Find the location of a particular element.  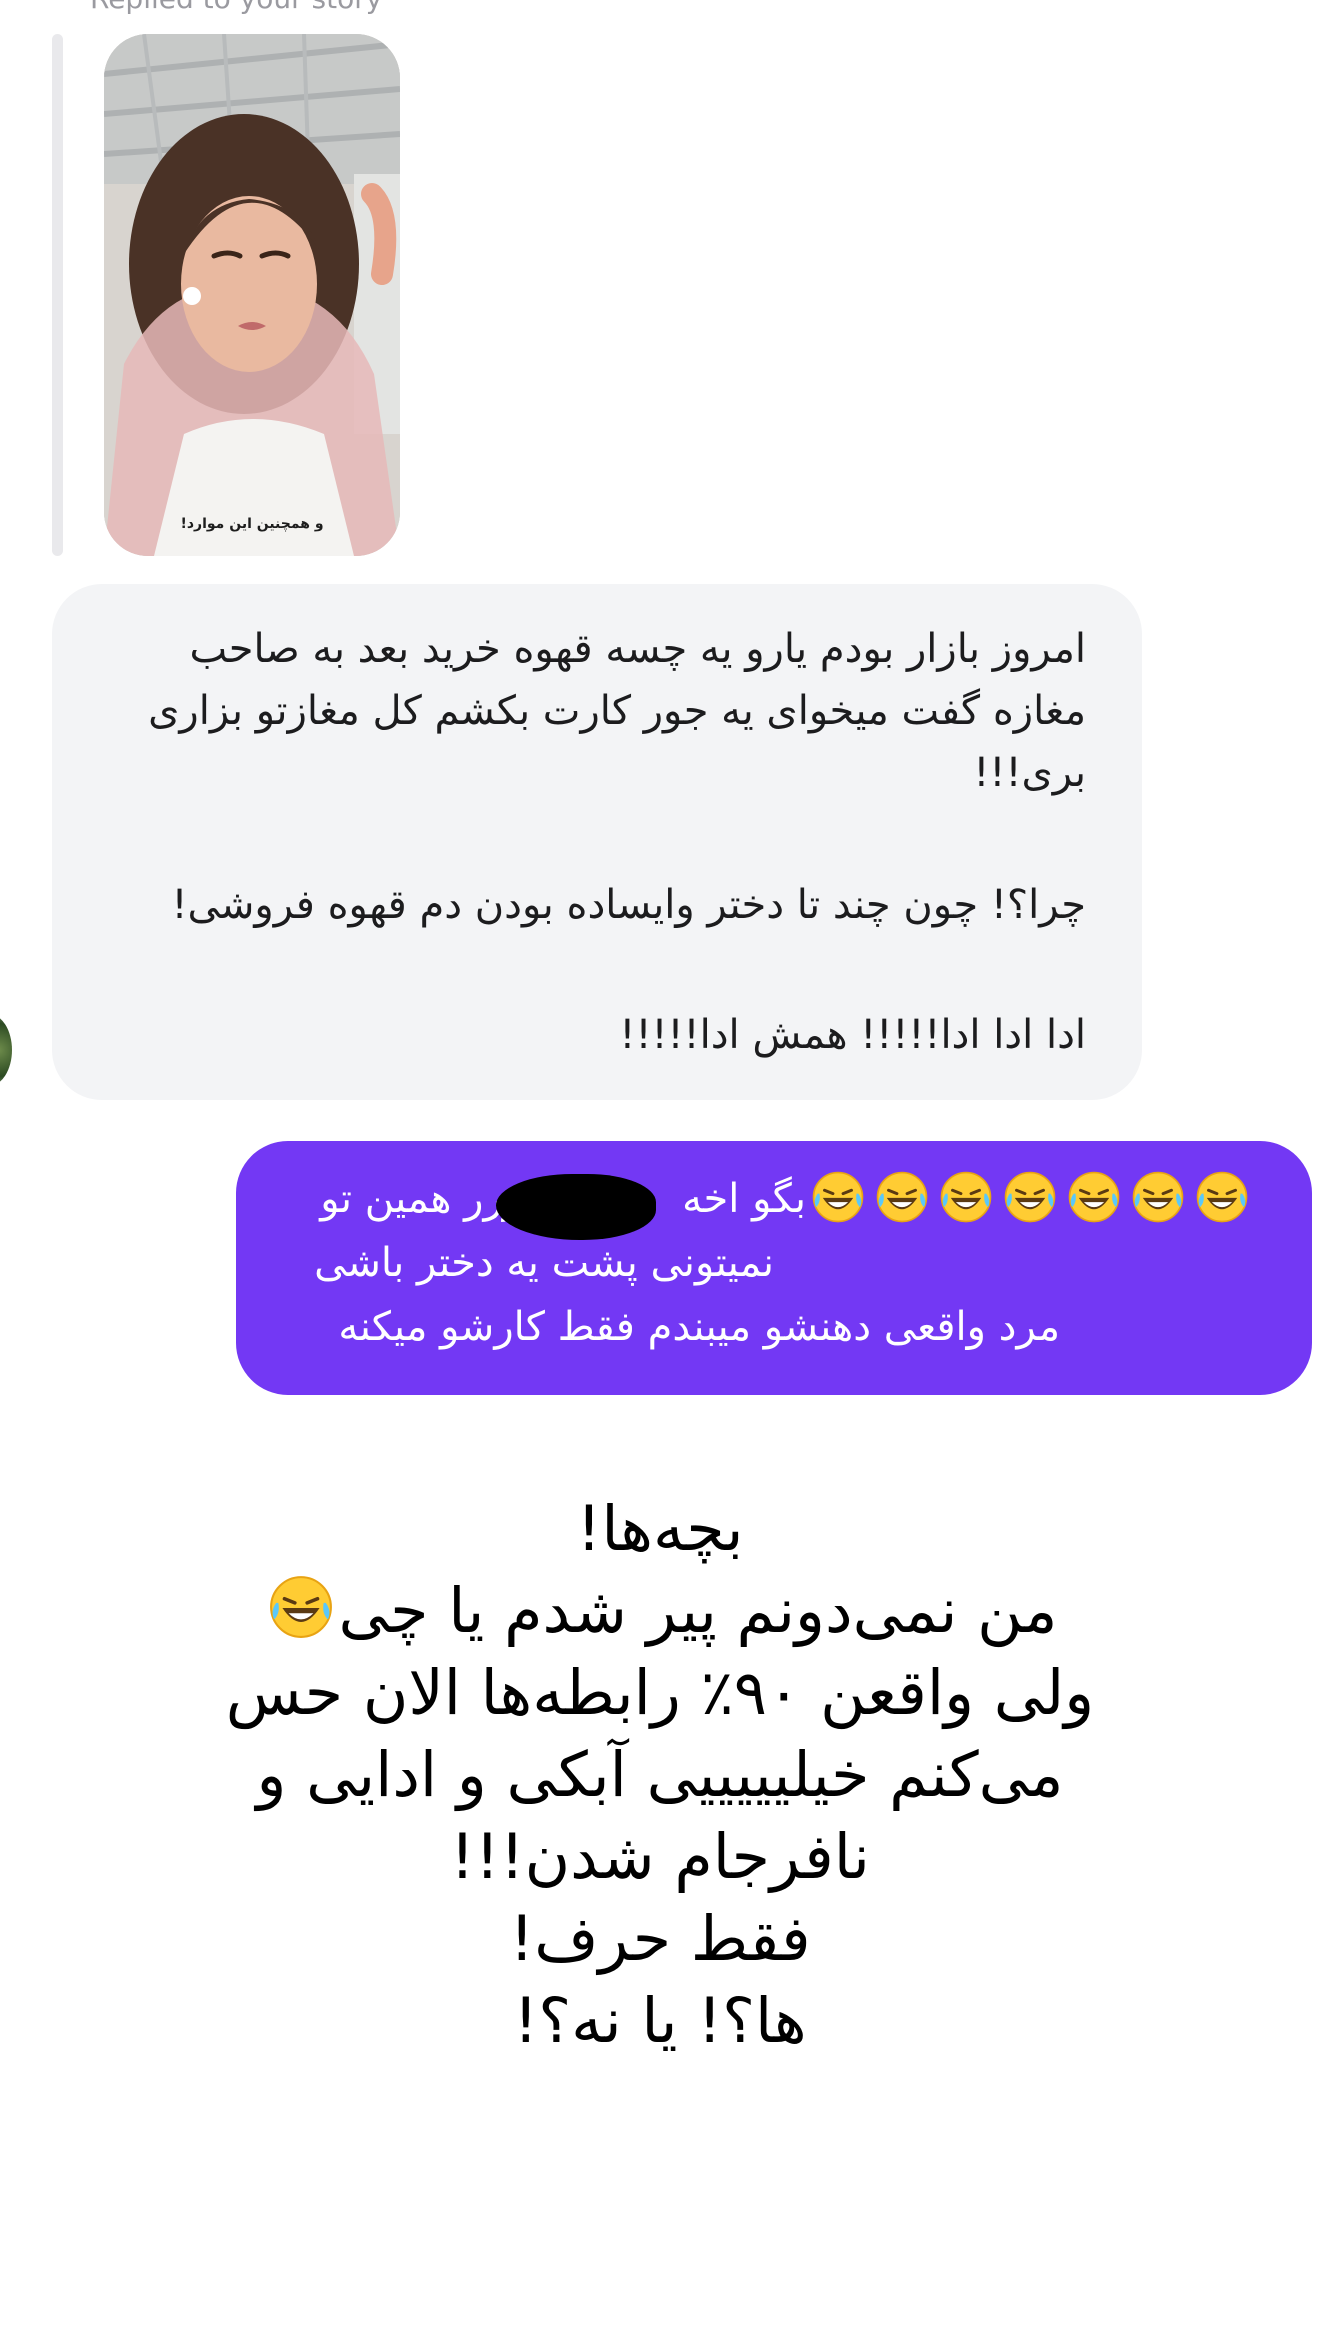

reply-quote-bar is located at coordinates (57, 295).